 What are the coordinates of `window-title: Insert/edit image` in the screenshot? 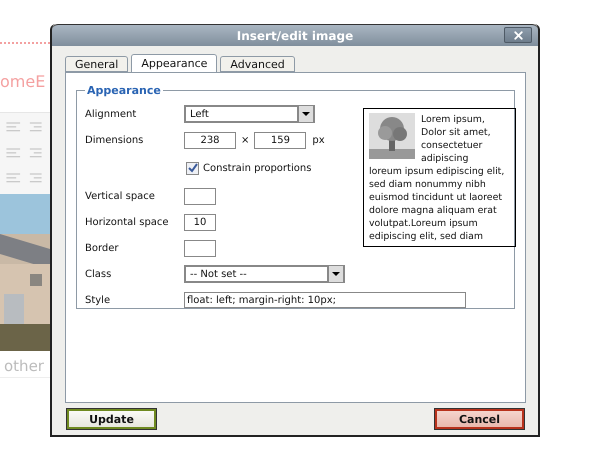 It's located at (295, 35).